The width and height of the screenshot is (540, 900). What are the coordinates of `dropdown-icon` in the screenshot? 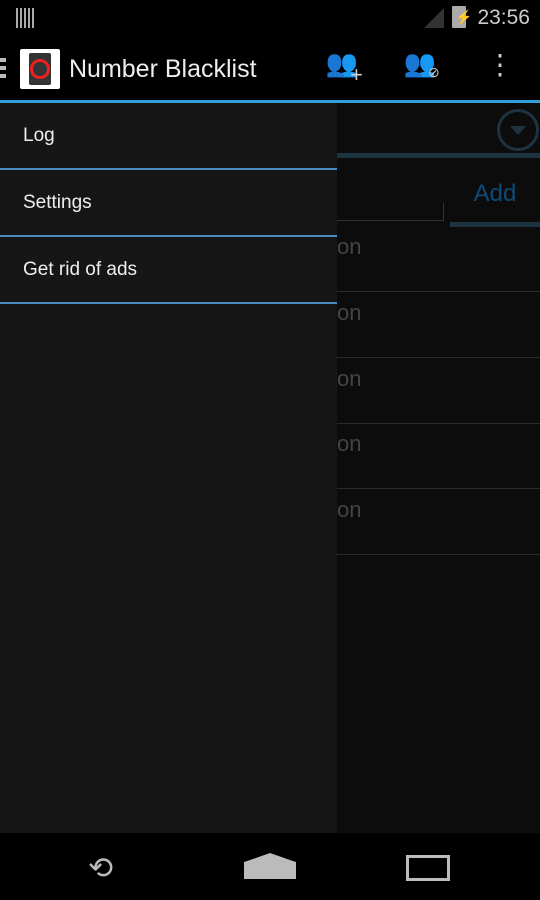 It's located at (518, 130).